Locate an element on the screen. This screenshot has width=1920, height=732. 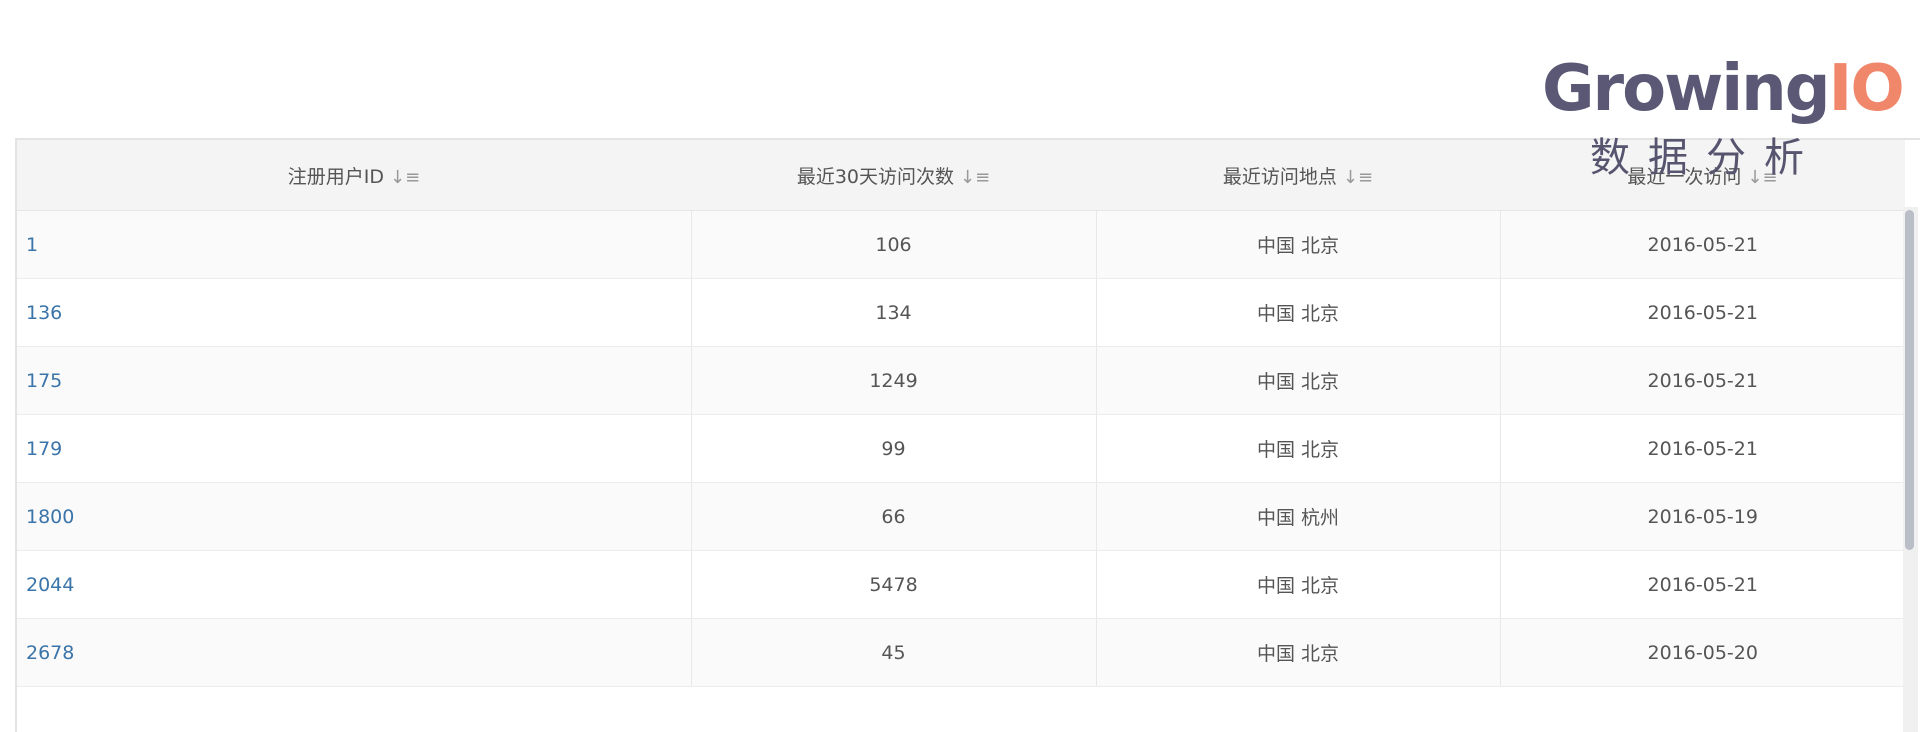
user-id-link: 2044 is located at coordinates (354, 584).